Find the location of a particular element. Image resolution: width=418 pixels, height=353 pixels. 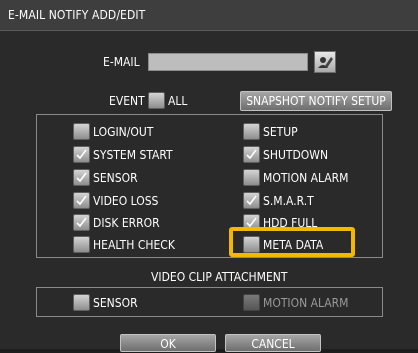

motion-alarm-label: MOTION ALARM is located at coordinates (306, 178).